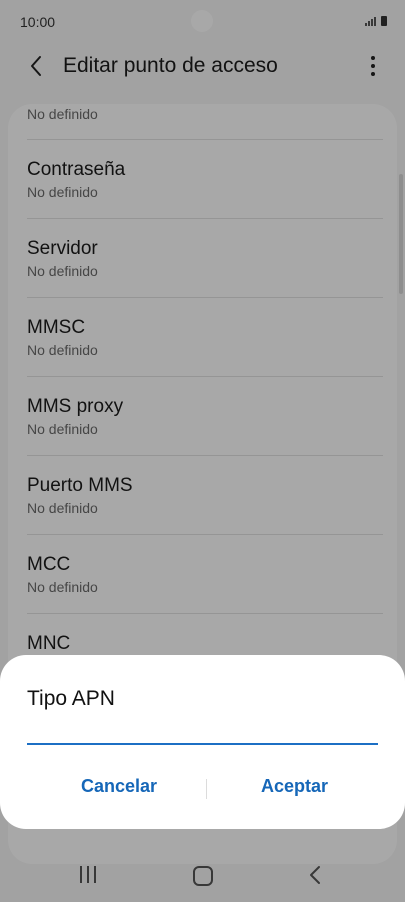 This screenshot has height=902, width=405. Describe the element at coordinates (294, 786) in the screenshot. I see `accept-button: Aceptar` at that location.